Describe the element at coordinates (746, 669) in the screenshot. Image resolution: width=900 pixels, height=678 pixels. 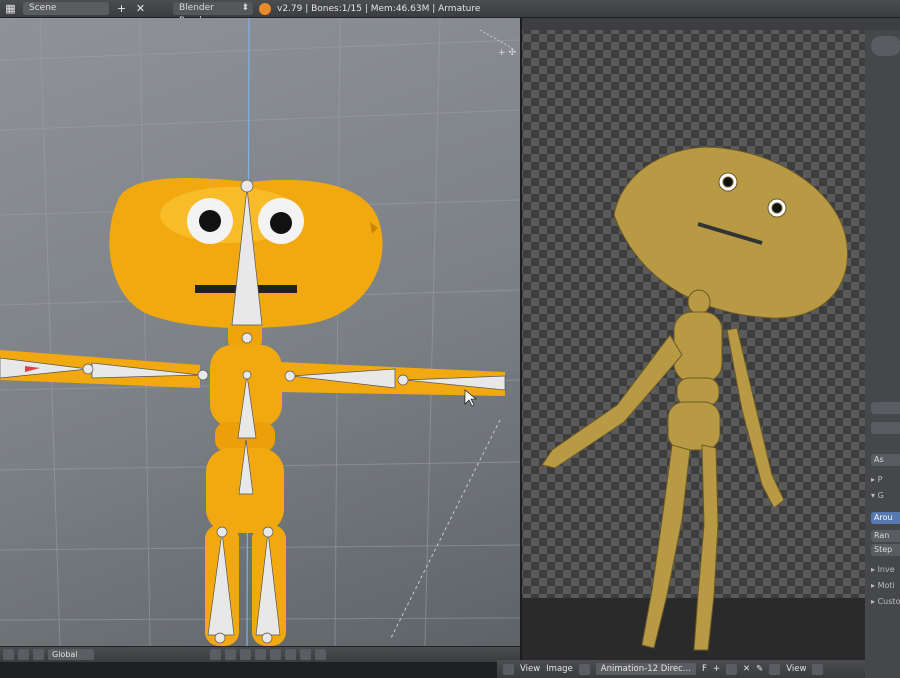
I see `unlink-icon: ✕` at that location.